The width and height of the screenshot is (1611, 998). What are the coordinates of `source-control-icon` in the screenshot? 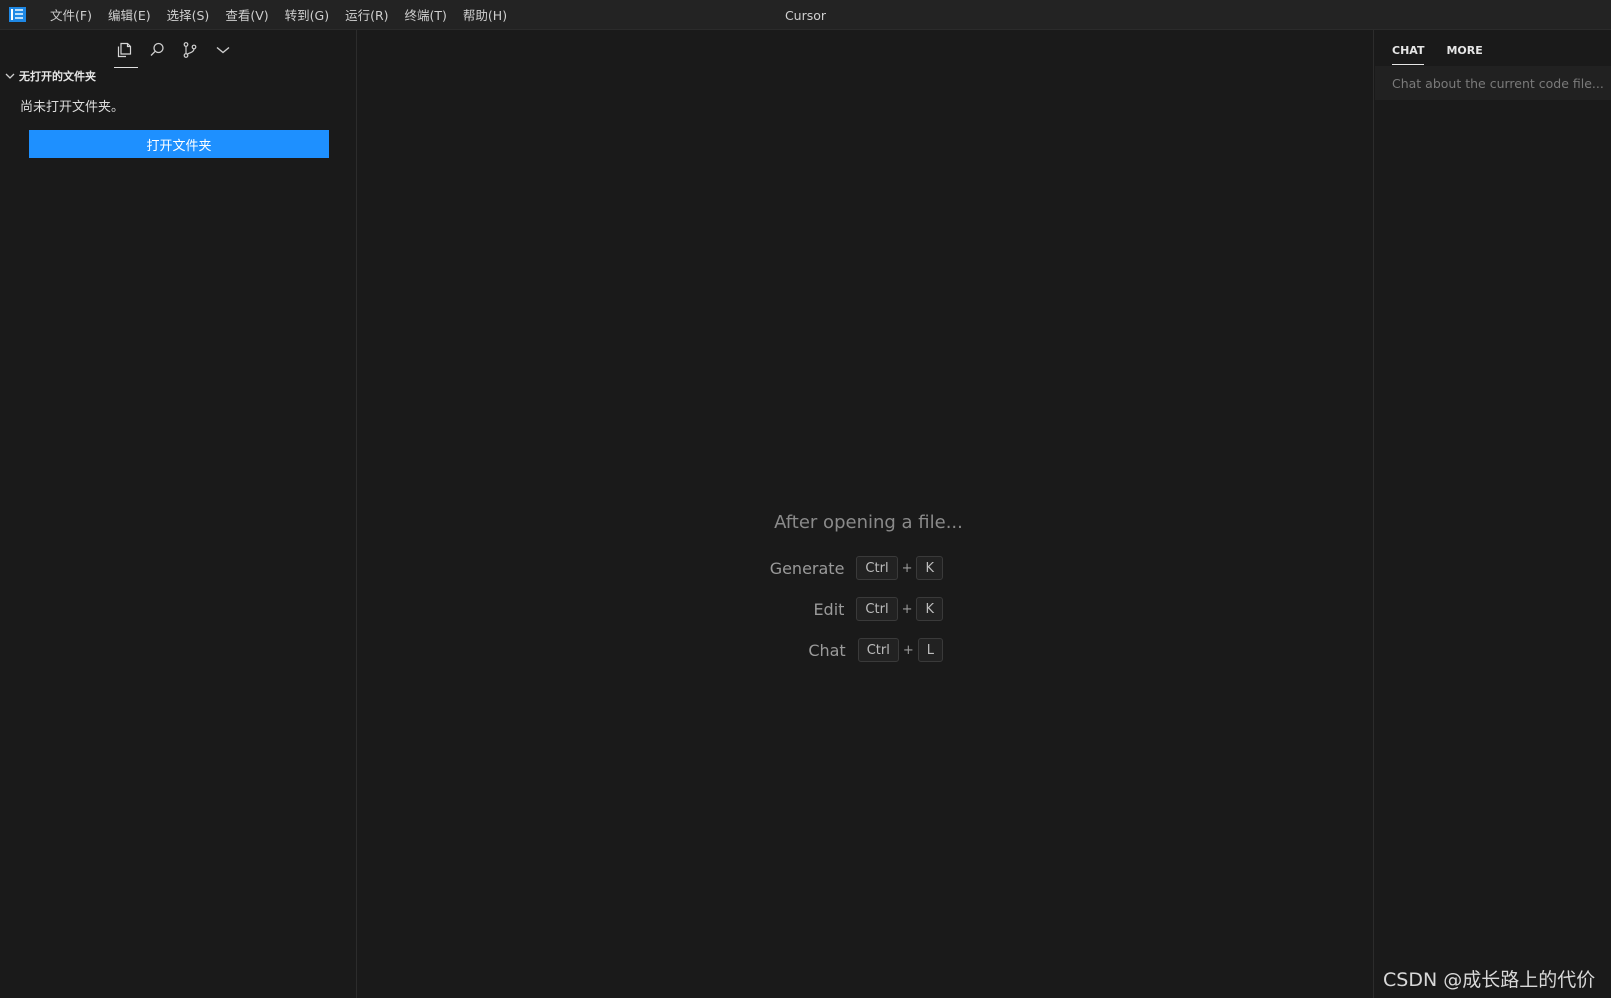 It's located at (190, 50).